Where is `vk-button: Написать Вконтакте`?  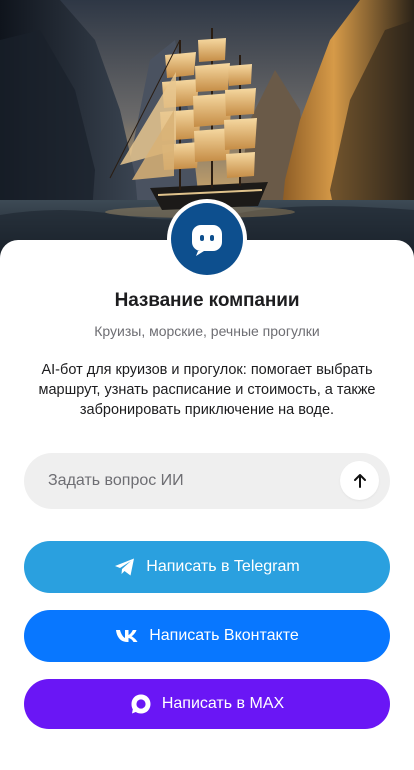
vk-button: Написать Вконтакте is located at coordinates (207, 636).